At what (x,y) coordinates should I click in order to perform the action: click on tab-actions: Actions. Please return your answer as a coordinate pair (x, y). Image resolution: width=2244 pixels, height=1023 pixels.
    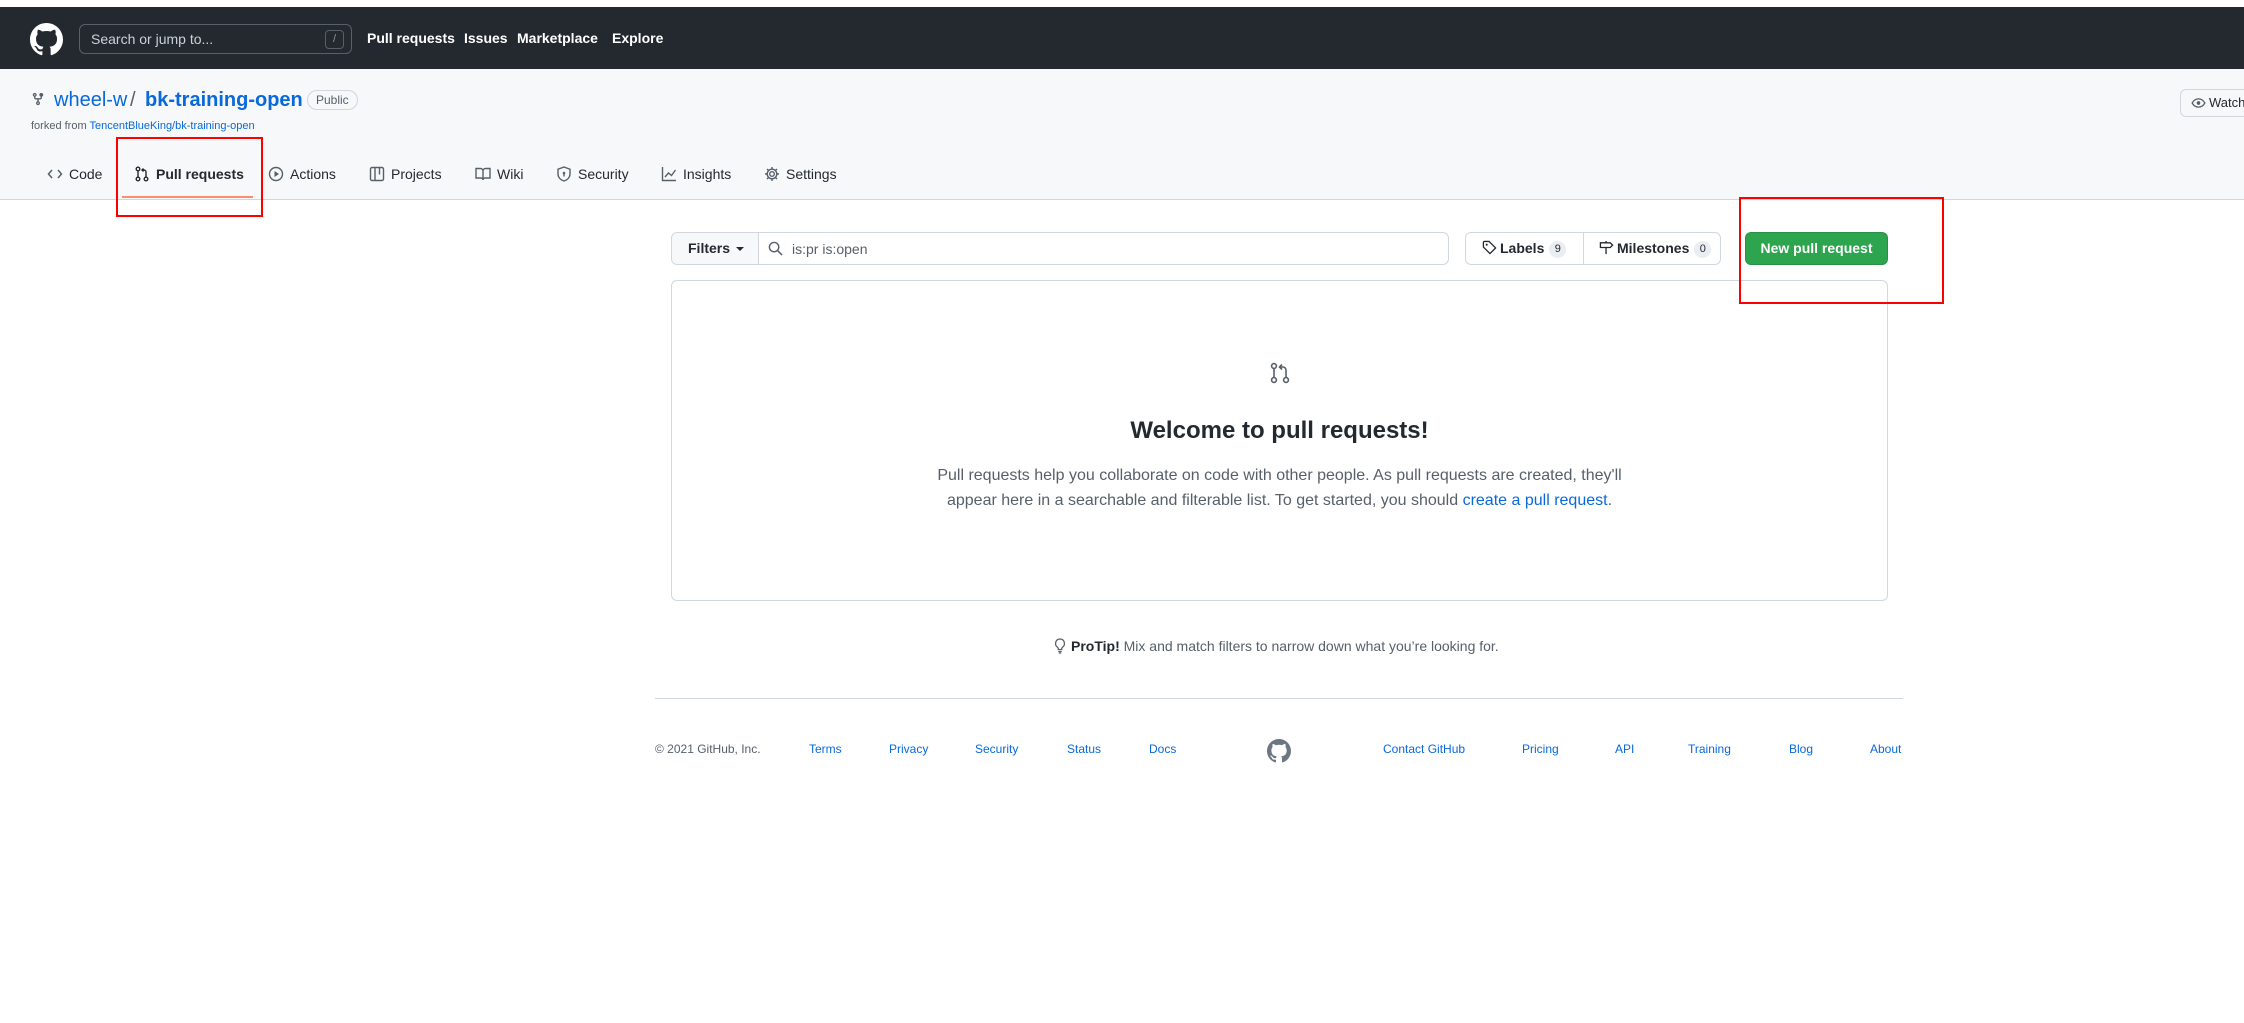
    Looking at the image, I should click on (302, 183).